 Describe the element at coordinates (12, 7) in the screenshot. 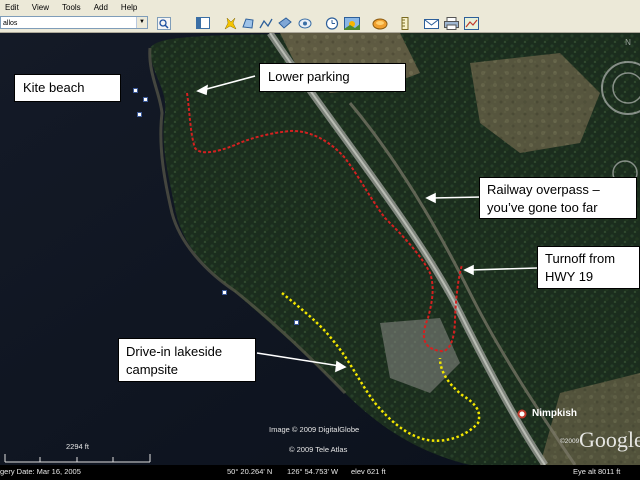

I see `menu-edit: Edit` at that location.